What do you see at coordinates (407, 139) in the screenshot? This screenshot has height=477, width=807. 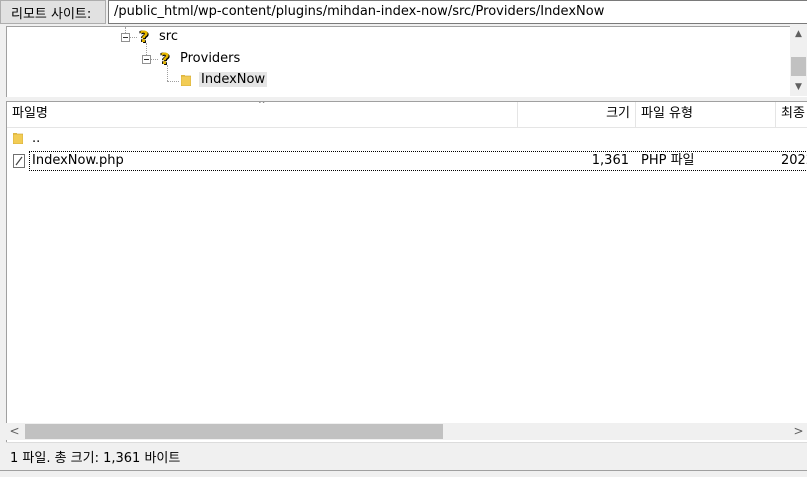 I see `list-item-parent-dir: ..` at bounding box center [407, 139].